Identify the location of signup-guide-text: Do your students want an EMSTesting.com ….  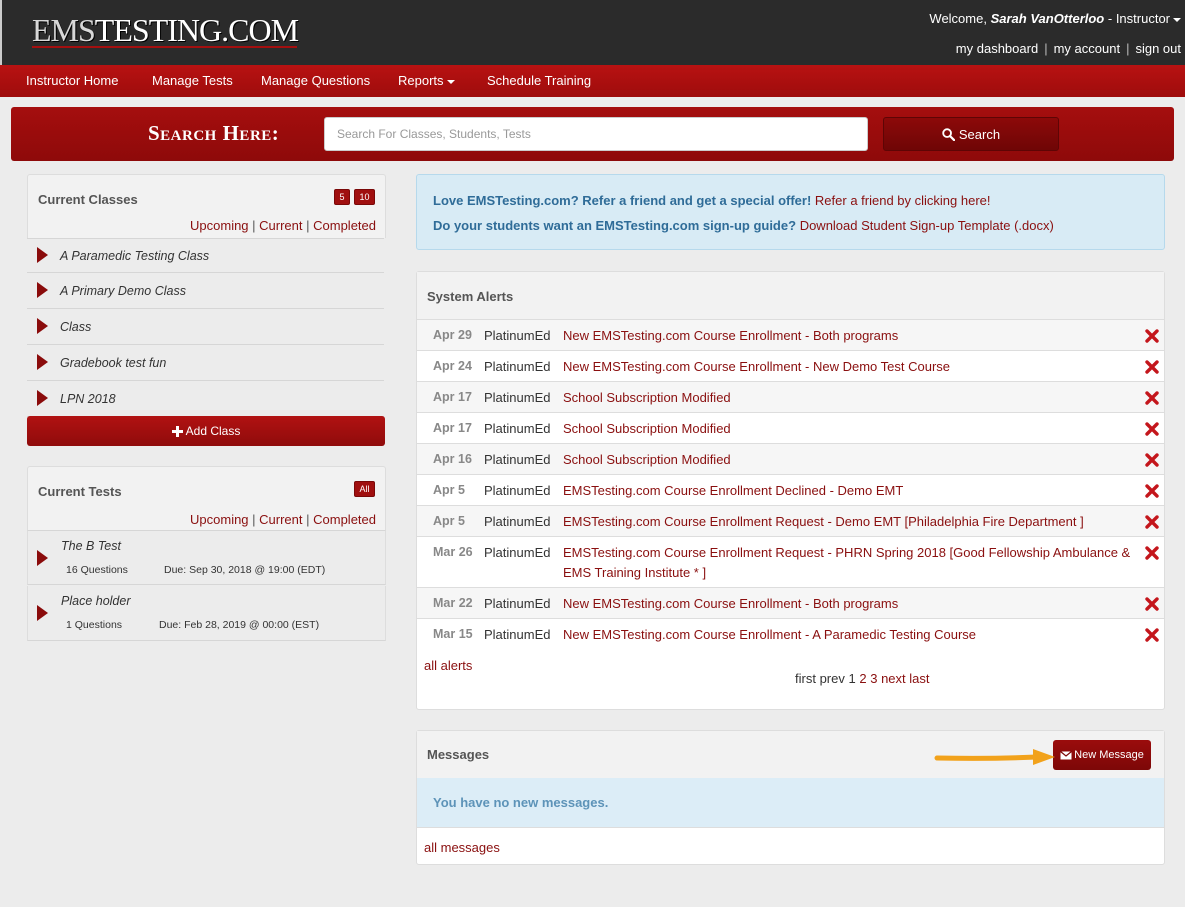
(615, 225).